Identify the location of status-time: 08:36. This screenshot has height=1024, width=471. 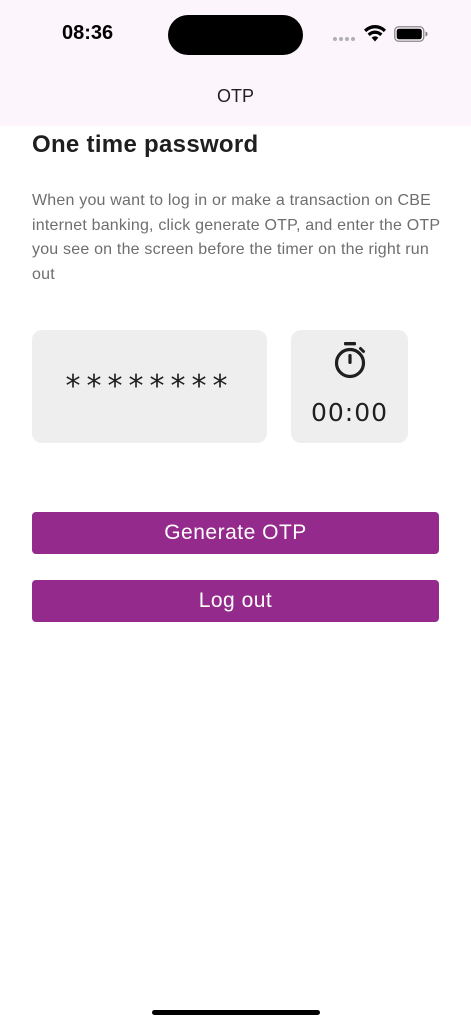
(88, 33).